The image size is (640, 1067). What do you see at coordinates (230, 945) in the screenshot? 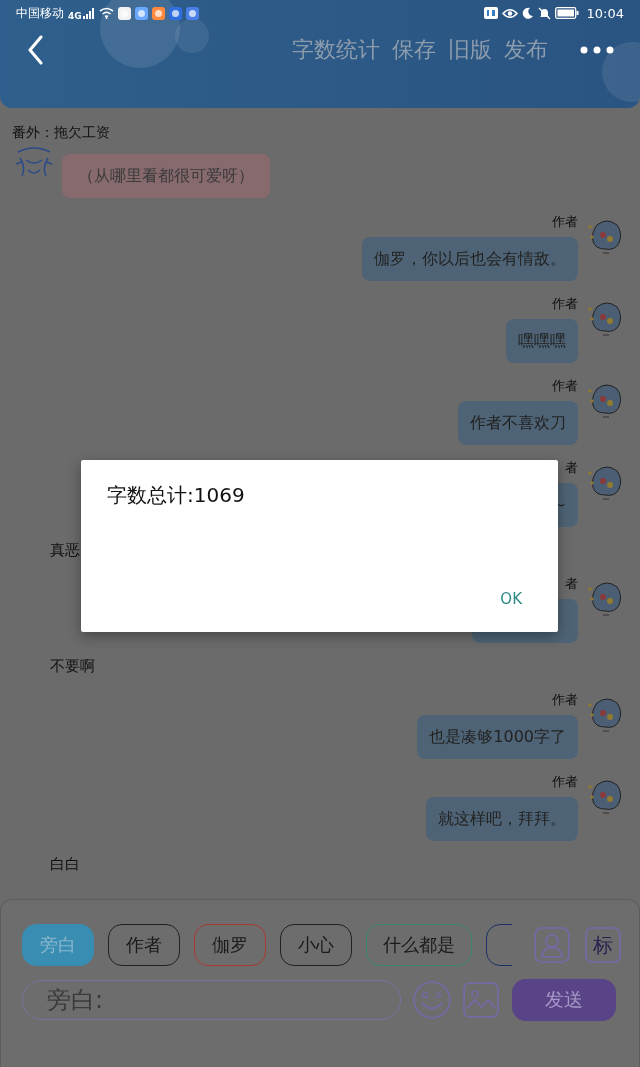
I see `role-chip: 伽罗` at bounding box center [230, 945].